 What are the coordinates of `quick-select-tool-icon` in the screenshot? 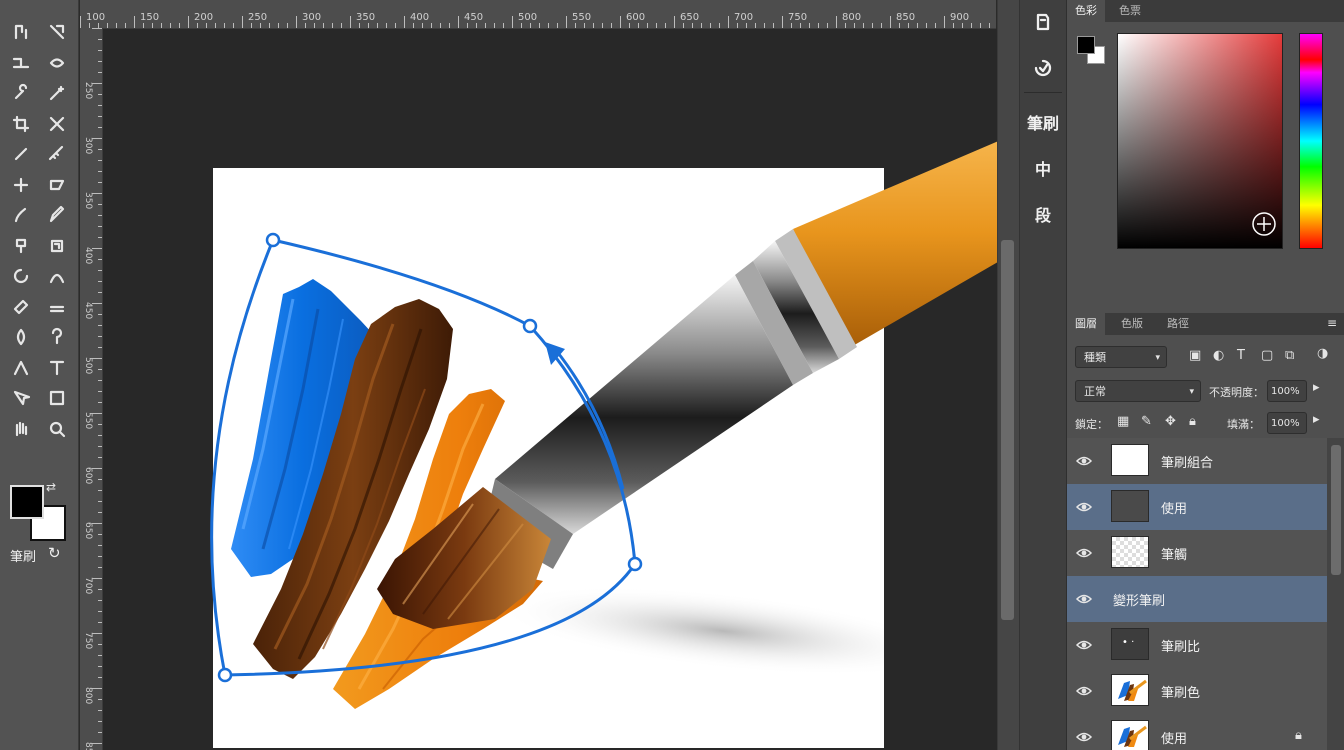 It's located at (21, 93).